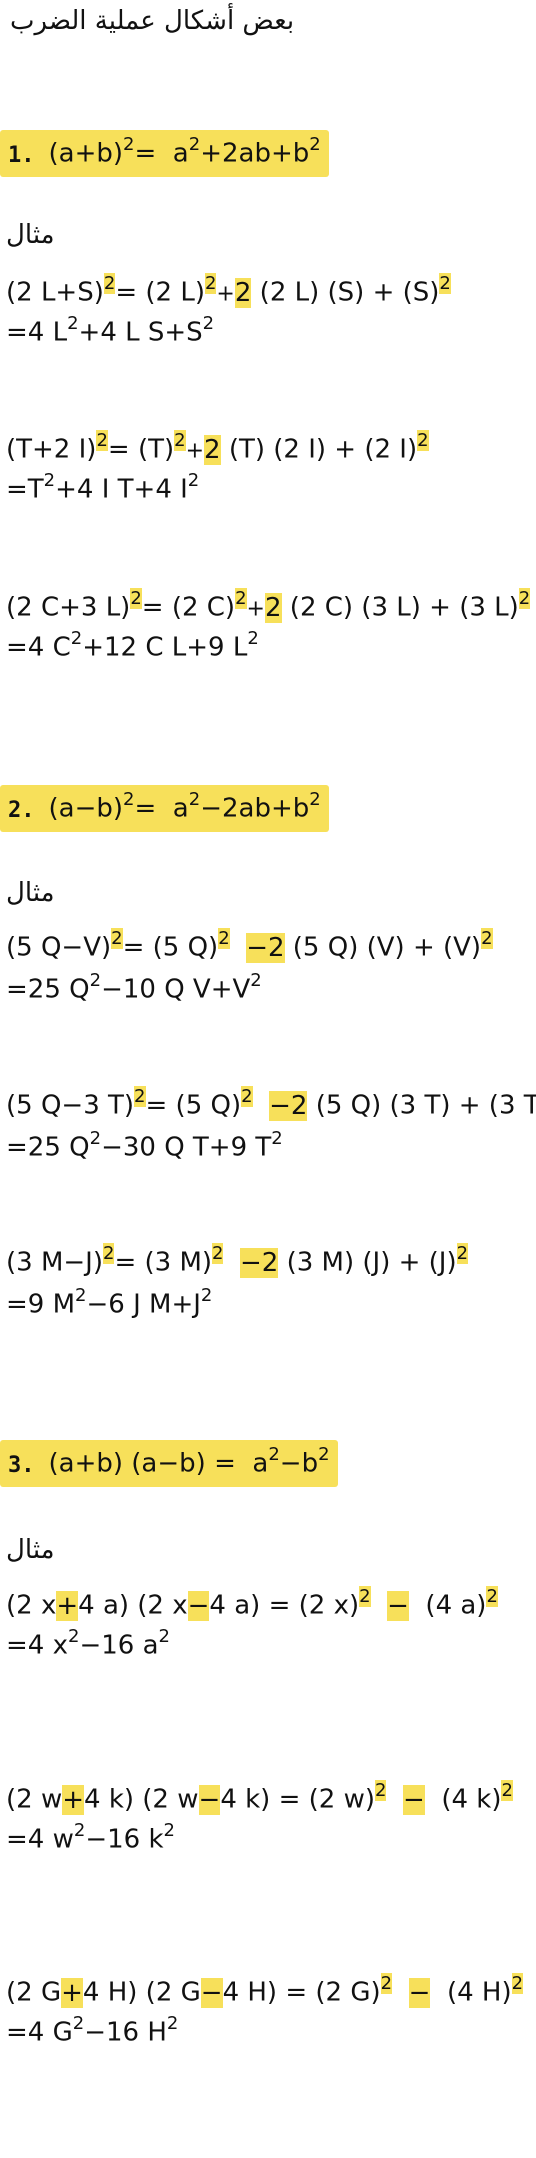 This screenshot has width=536, height=2158. What do you see at coordinates (249, 945) in the screenshot?
I see `example-line: (5 Q−V)2= (5 Q)2 −2 (5 Q) (V) + (V)2` at bounding box center [249, 945].